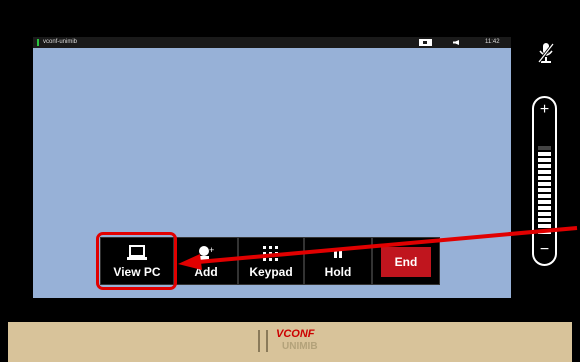 This screenshot has width=580, height=362. I want to click on volume-slider: + −, so click(544, 181).